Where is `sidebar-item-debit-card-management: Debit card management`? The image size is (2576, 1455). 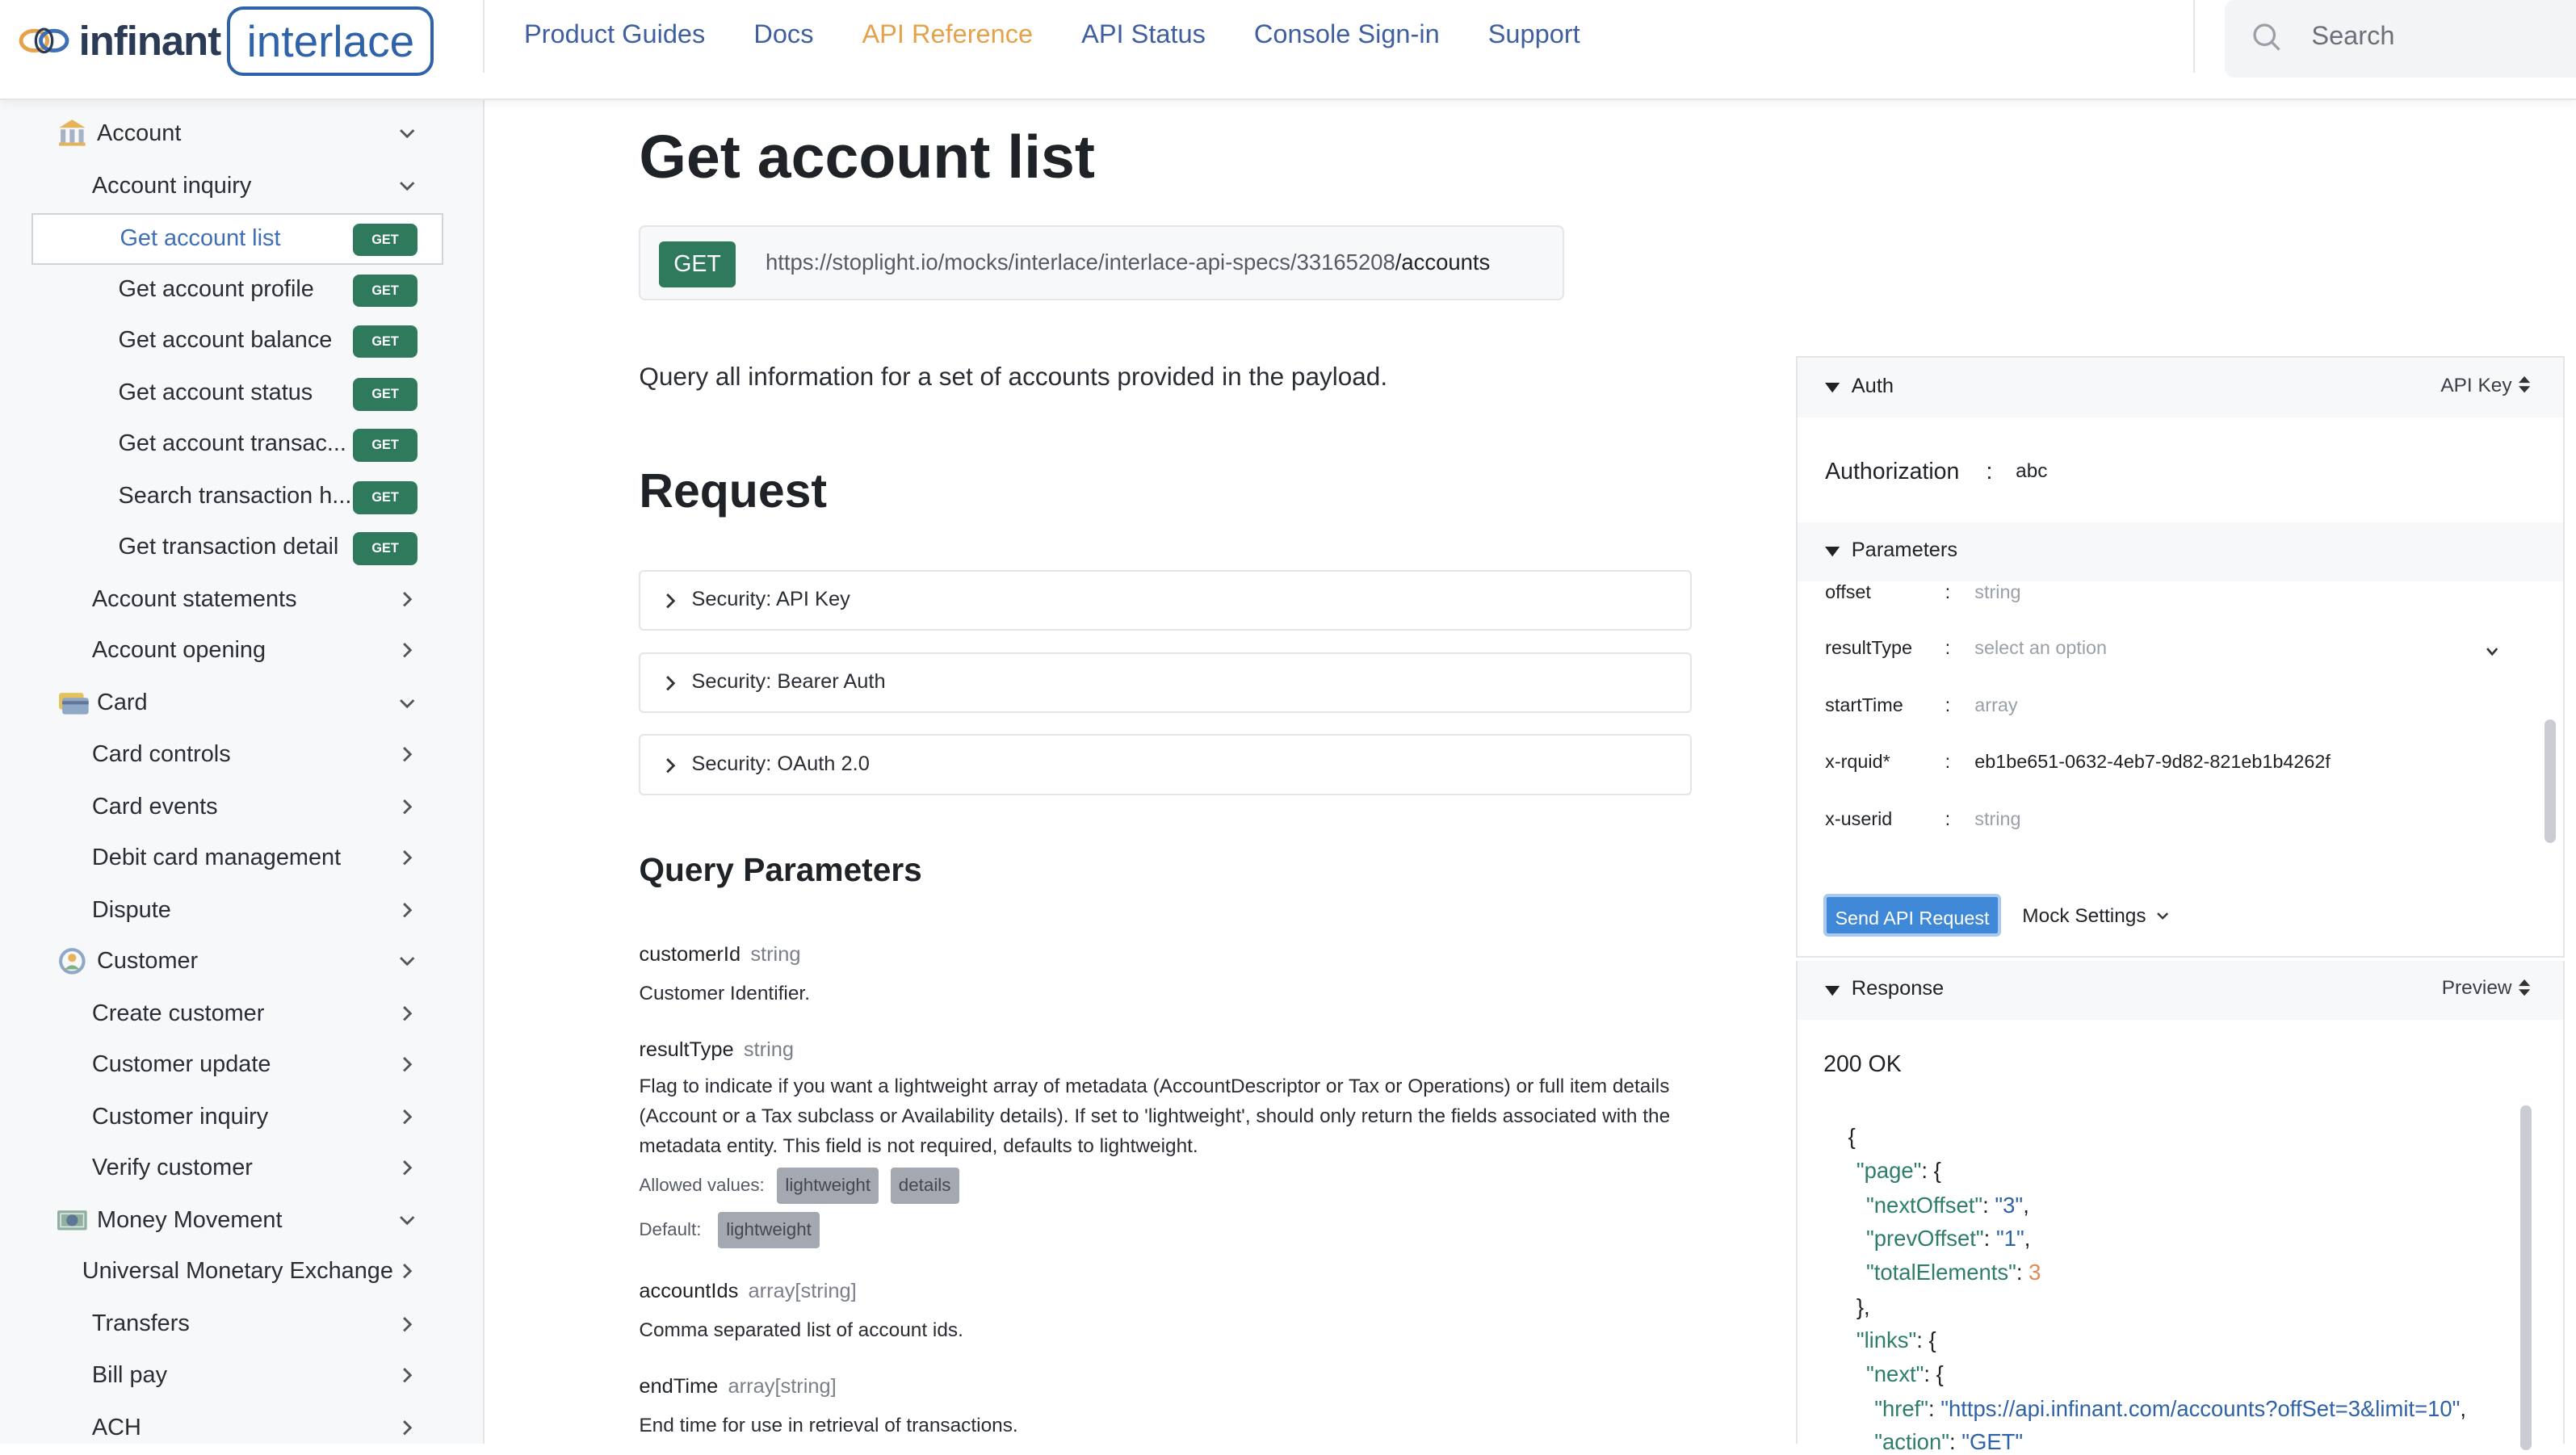 sidebar-item-debit-card-management: Debit card management is located at coordinates (241, 859).